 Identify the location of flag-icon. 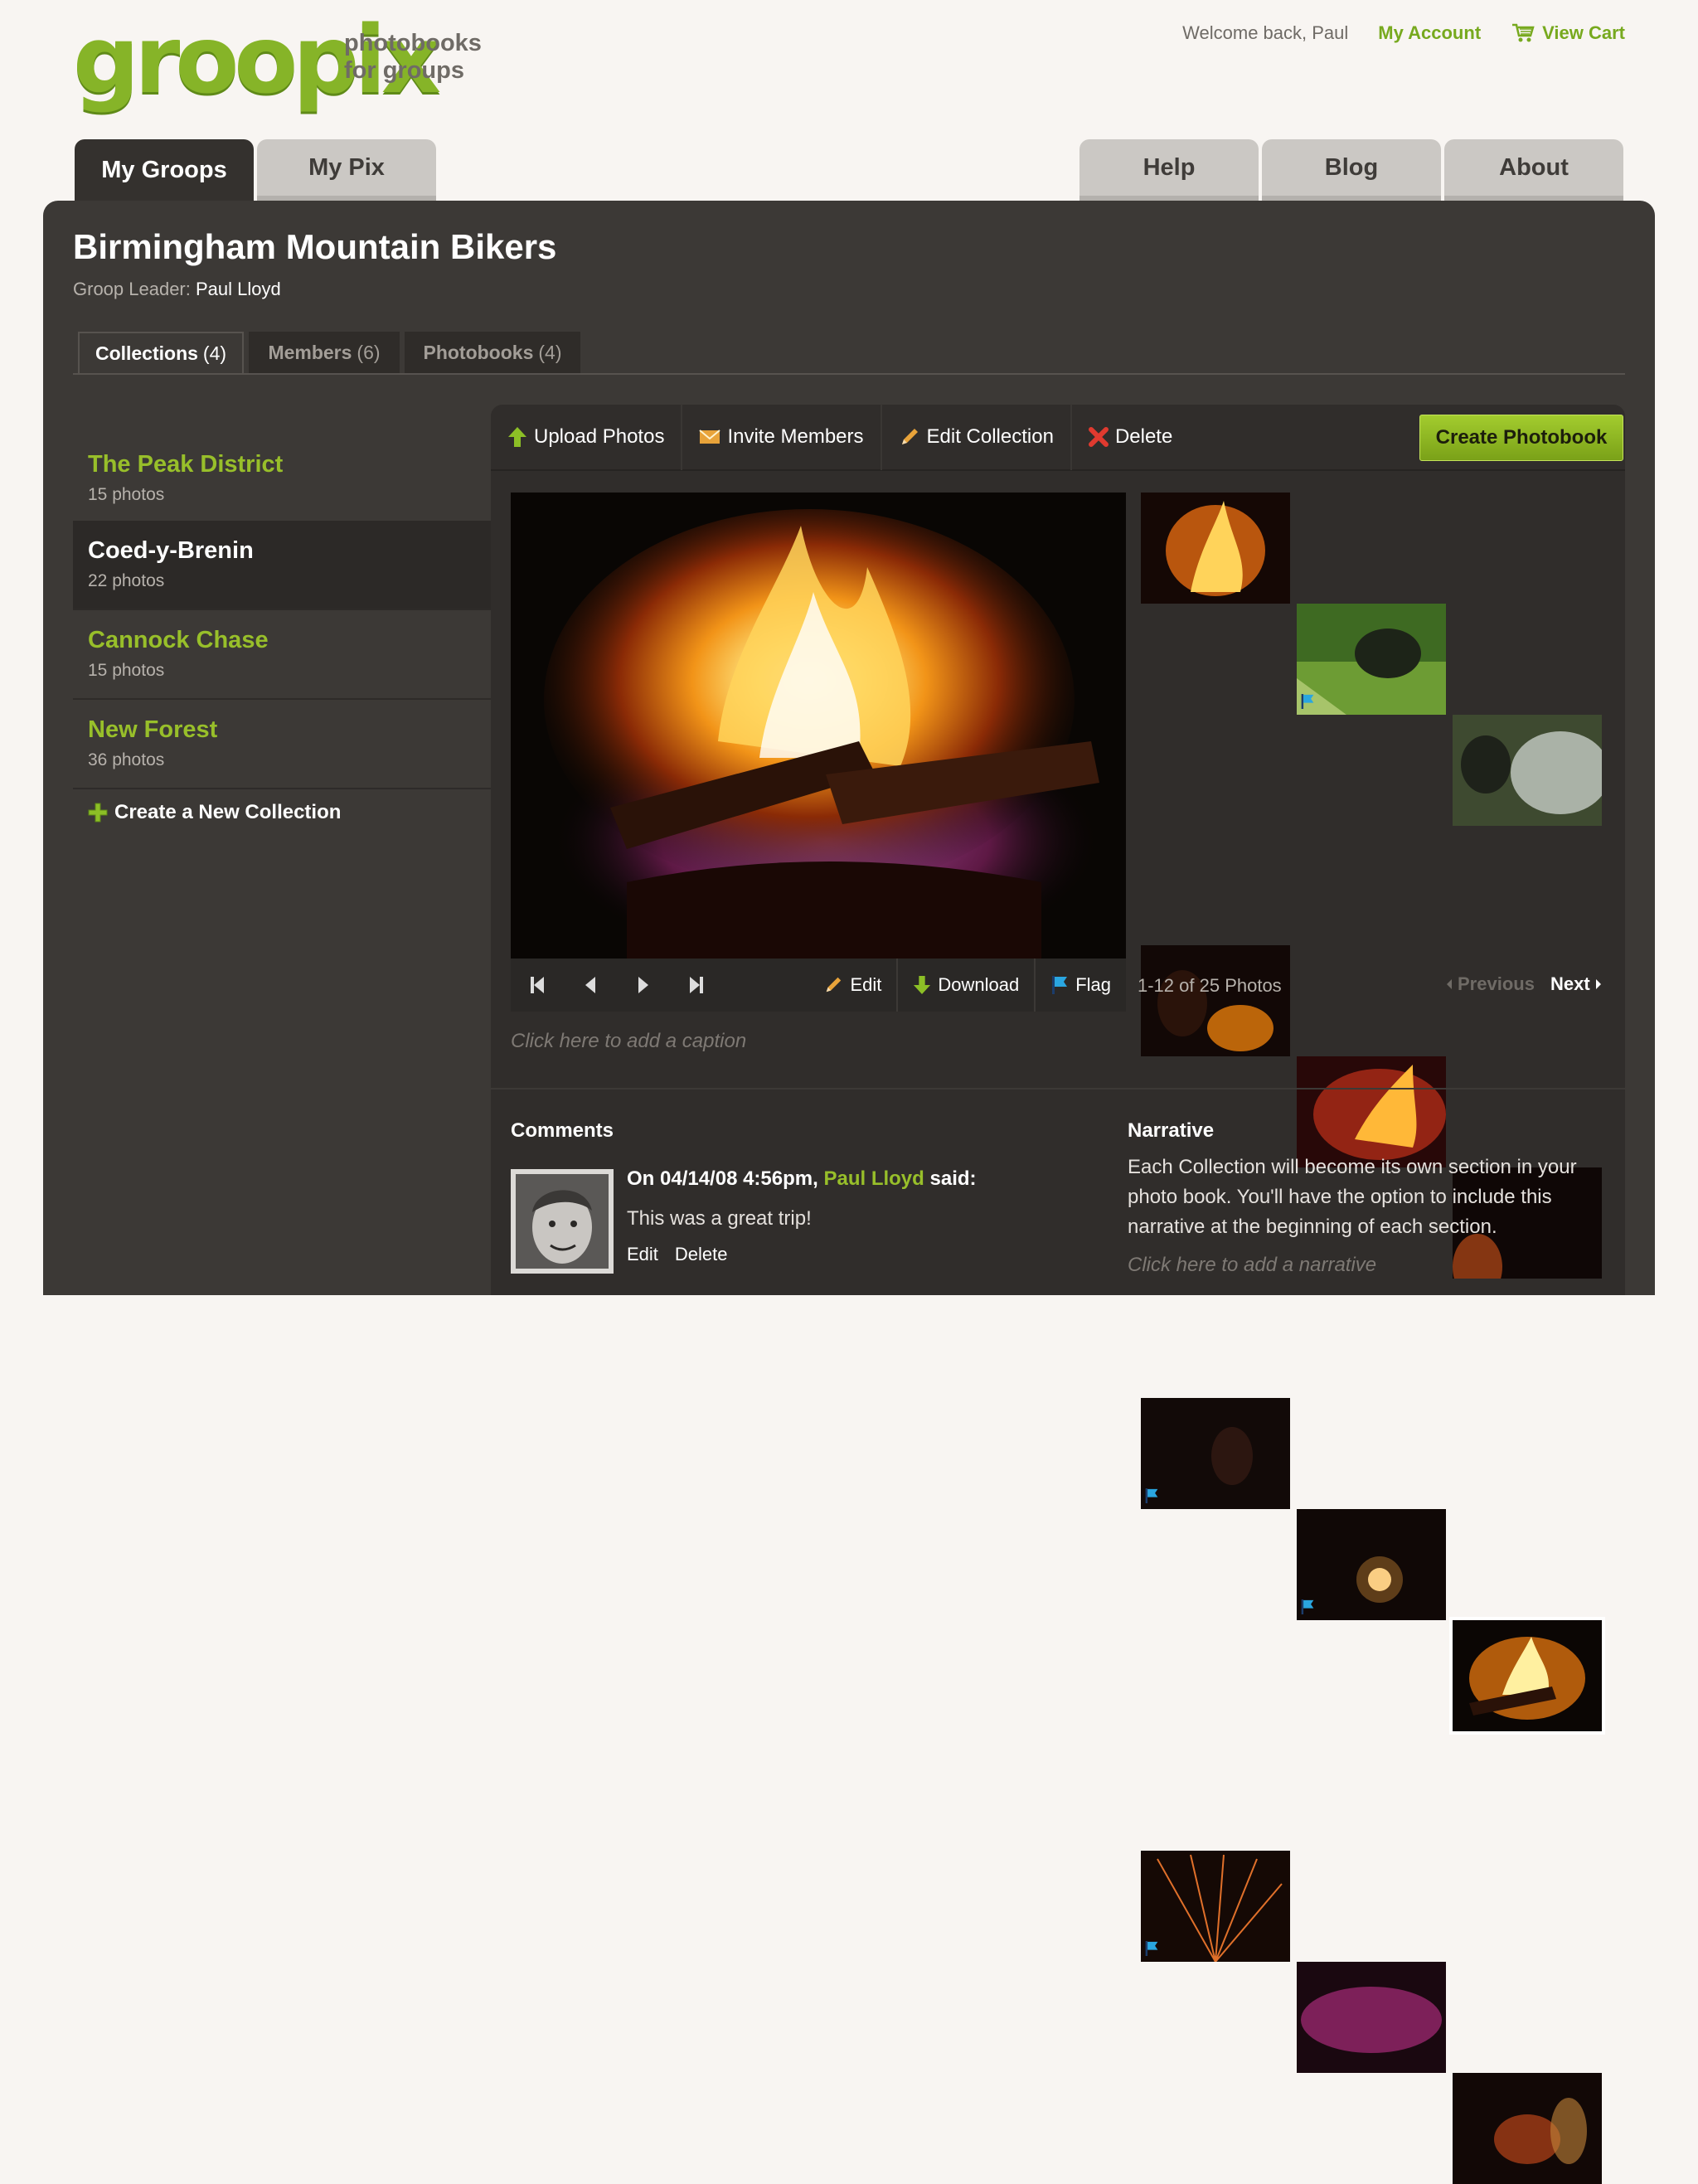
(1060, 985).